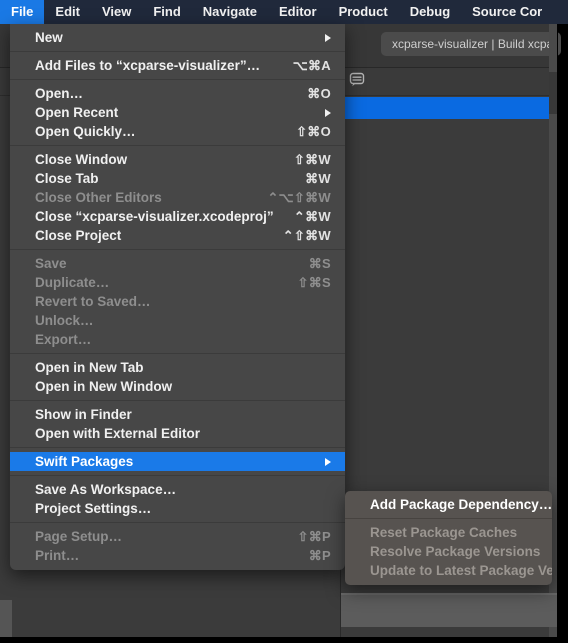 This screenshot has width=568, height=643. I want to click on menu-item-close-other-editors: Close Other Editors ⌃⌥⇧⌘W, so click(177, 197).